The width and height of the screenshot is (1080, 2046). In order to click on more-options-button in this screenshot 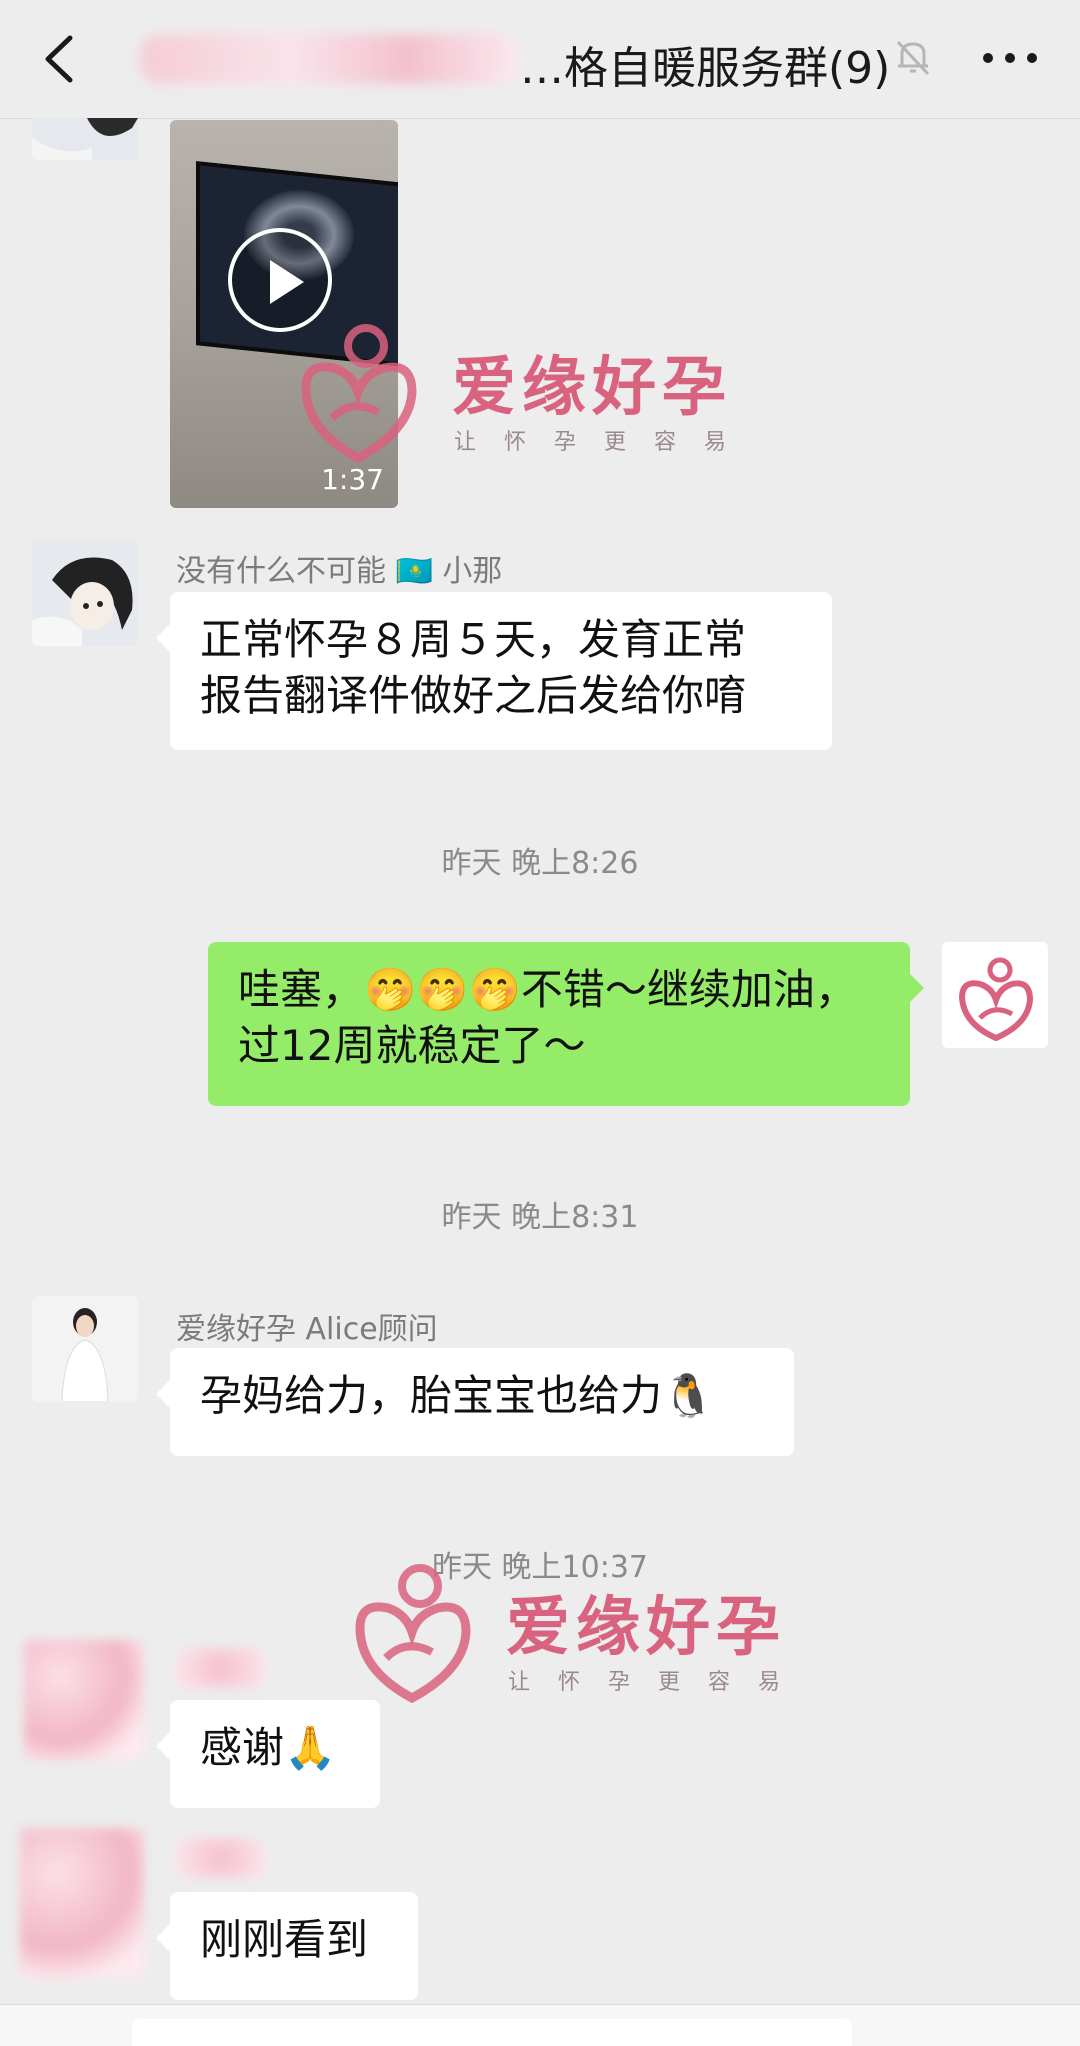, I will do `click(1010, 58)`.